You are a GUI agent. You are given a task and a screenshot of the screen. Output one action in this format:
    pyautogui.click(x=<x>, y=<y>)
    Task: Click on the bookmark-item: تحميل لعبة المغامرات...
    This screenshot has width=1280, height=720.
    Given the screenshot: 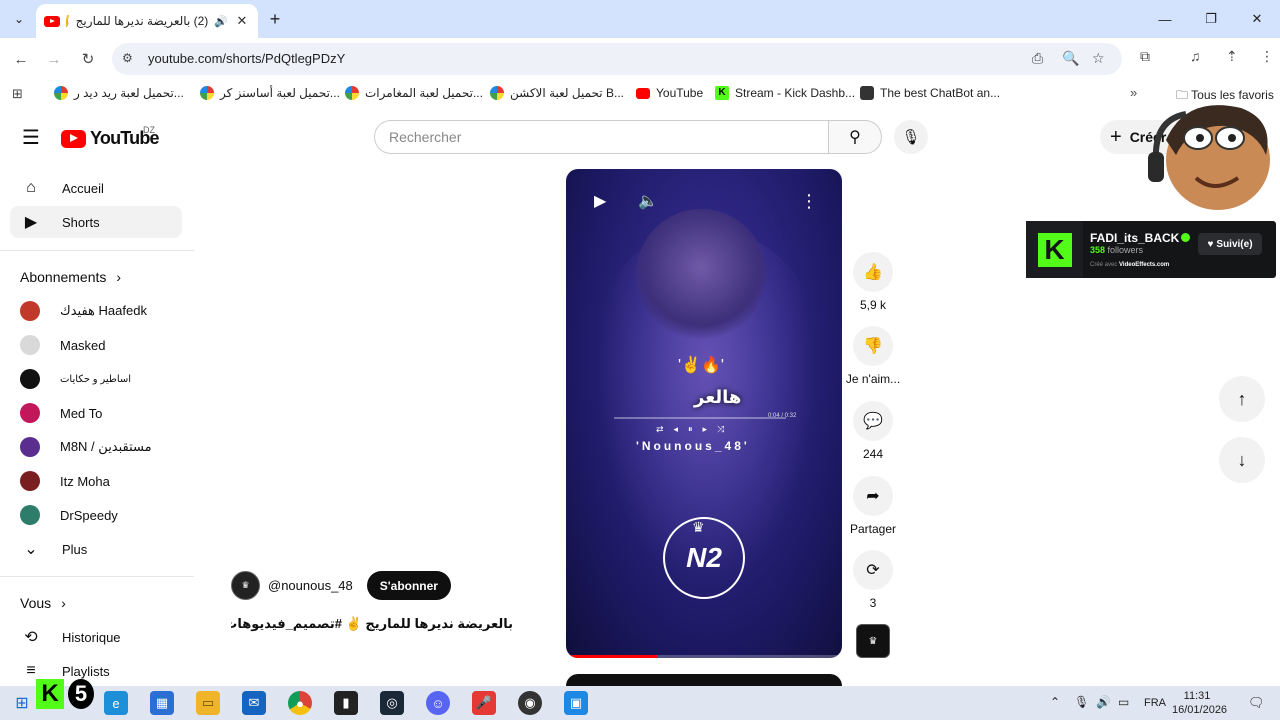 What is the action you would take?
    pyautogui.click(x=414, y=93)
    